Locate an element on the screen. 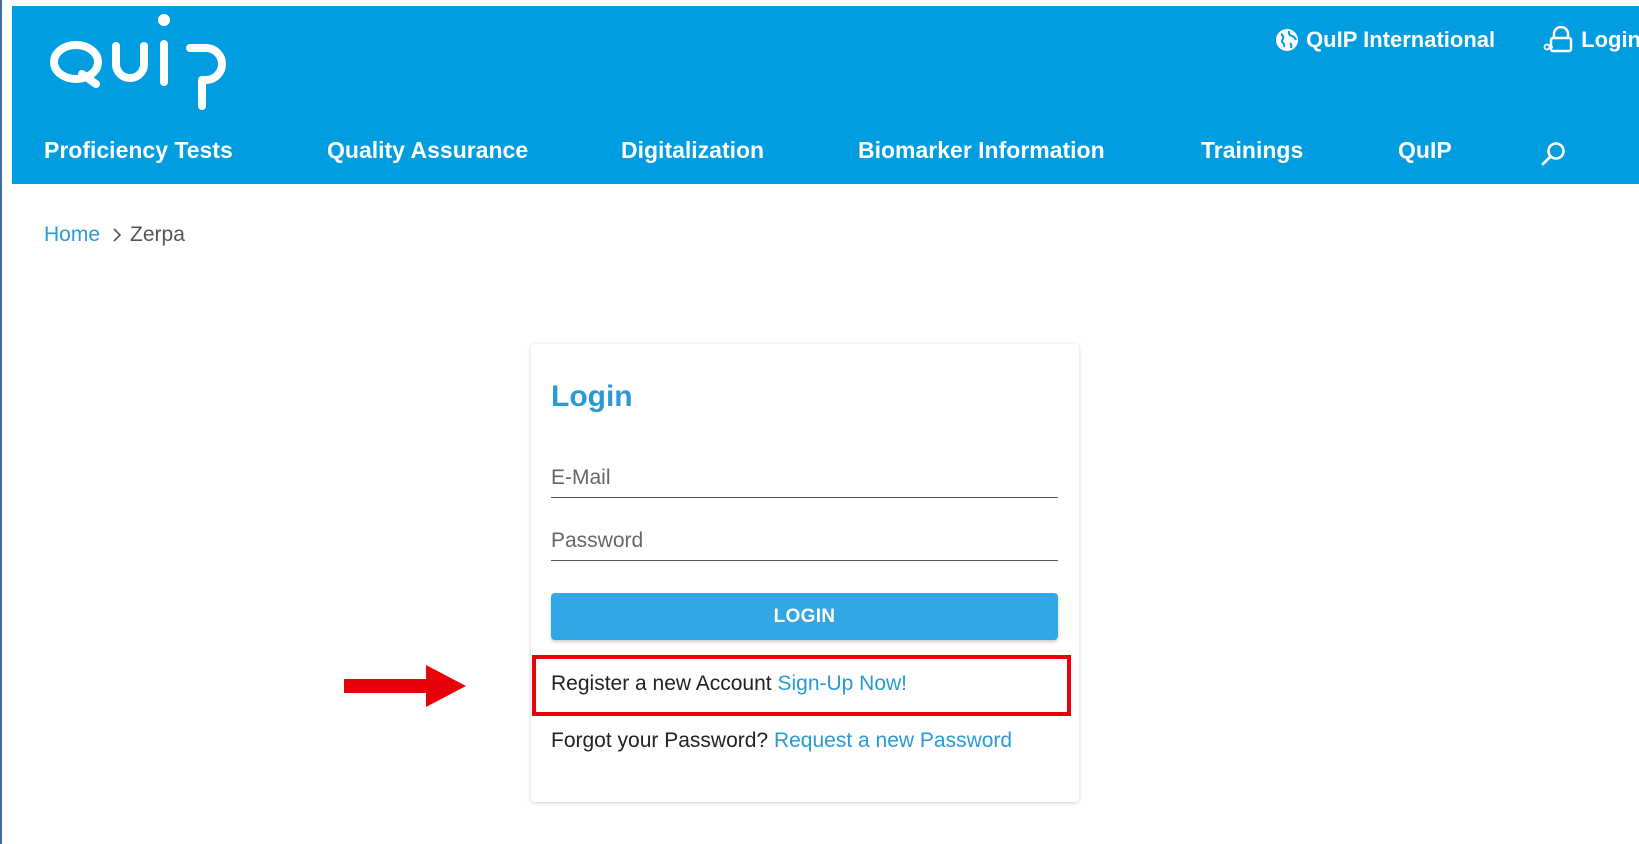  globe-icon is located at coordinates (1287, 40).